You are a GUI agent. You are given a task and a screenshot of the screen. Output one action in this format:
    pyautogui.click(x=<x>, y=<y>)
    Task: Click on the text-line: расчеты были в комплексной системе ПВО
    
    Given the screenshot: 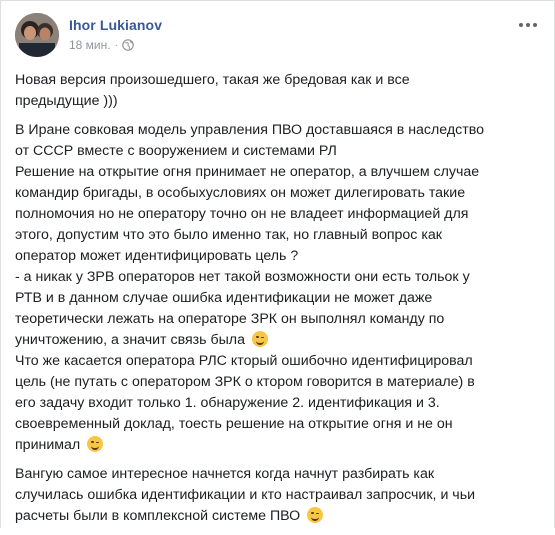 What is the action you would take?
    pyautogui.click(x=279, y=516)
    